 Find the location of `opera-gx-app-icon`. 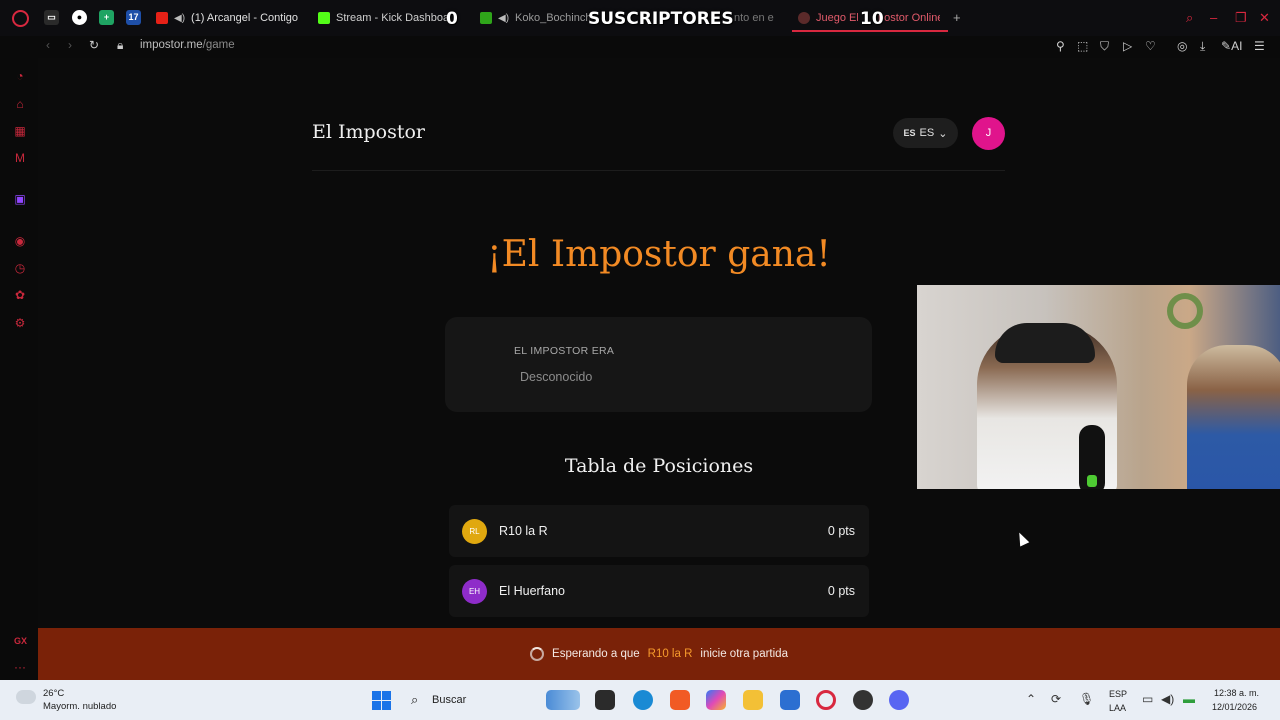

opera-gx-app-icon is located at coordinates (826, 700).